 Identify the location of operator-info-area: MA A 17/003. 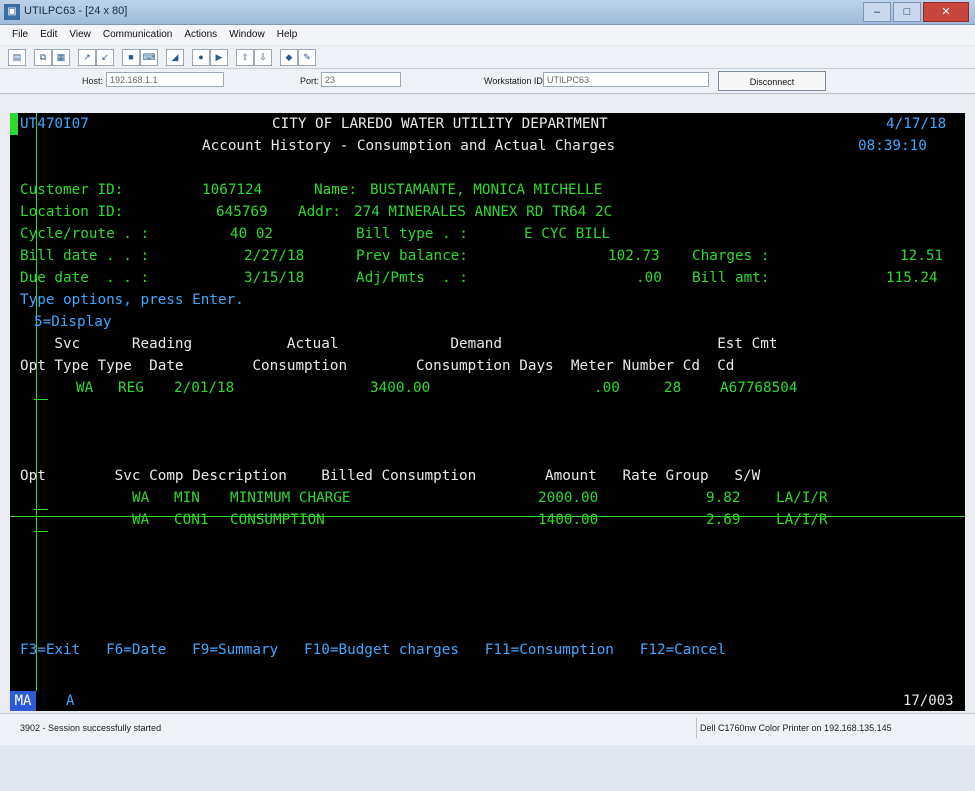
(487, 701).